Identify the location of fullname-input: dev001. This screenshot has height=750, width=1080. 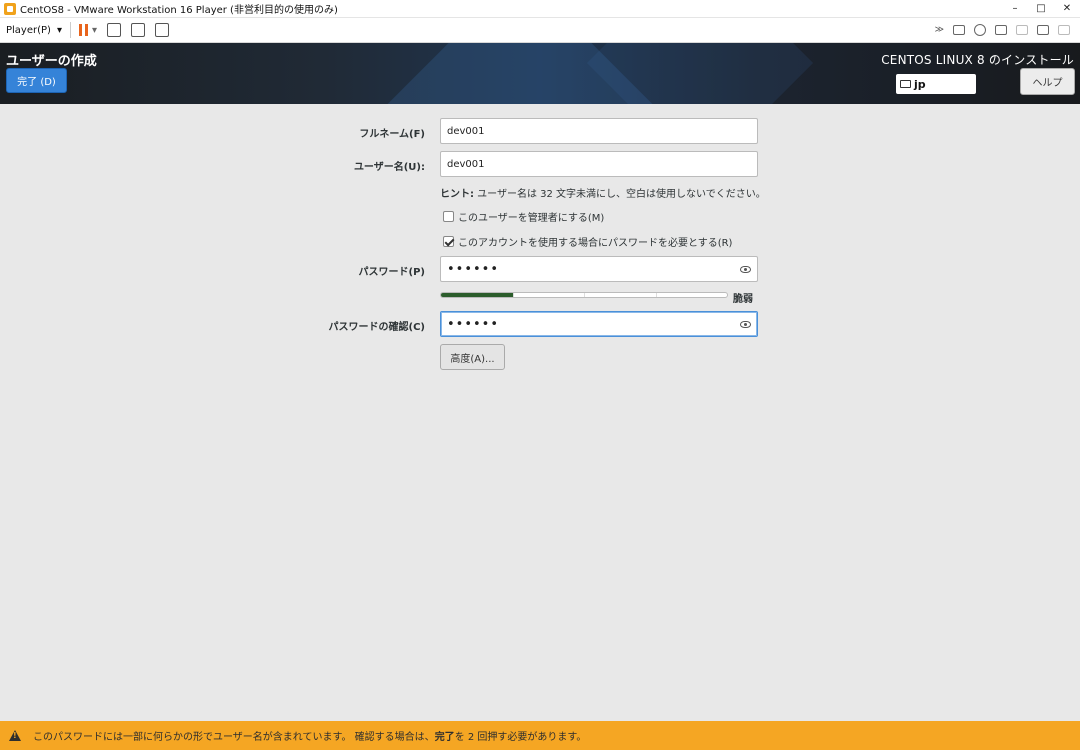
(599, 131).